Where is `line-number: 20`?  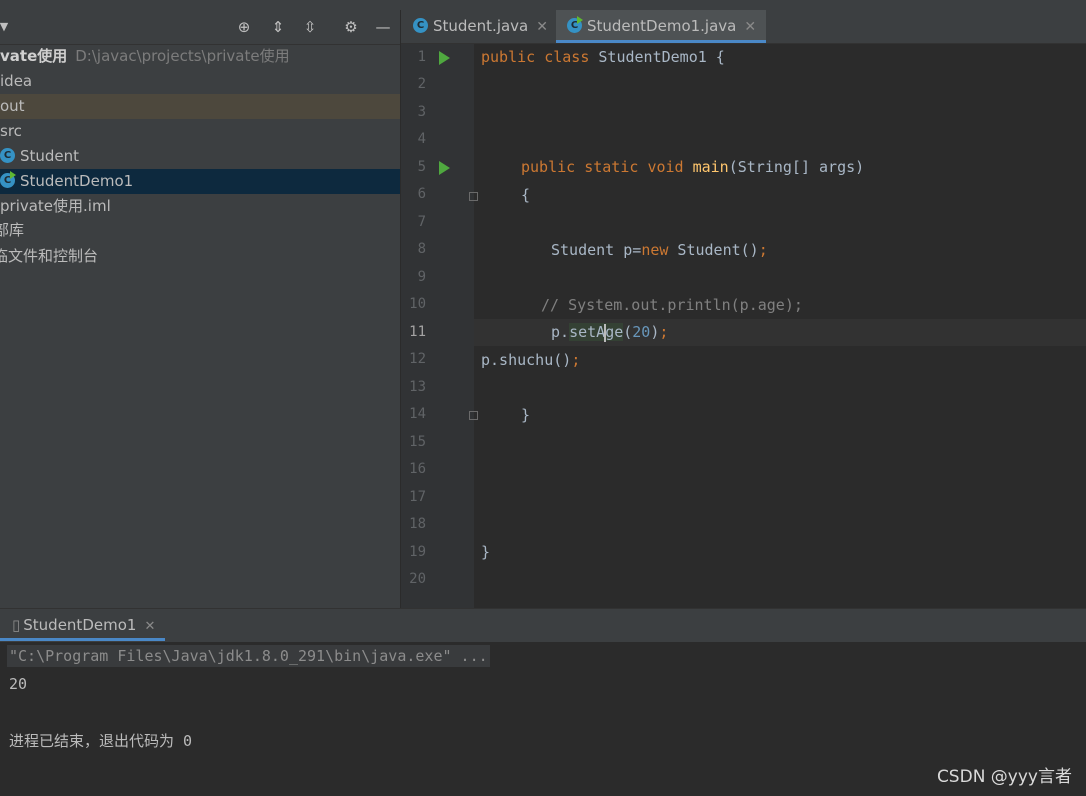
line-number: 20 is located at coordinates (417, 579).